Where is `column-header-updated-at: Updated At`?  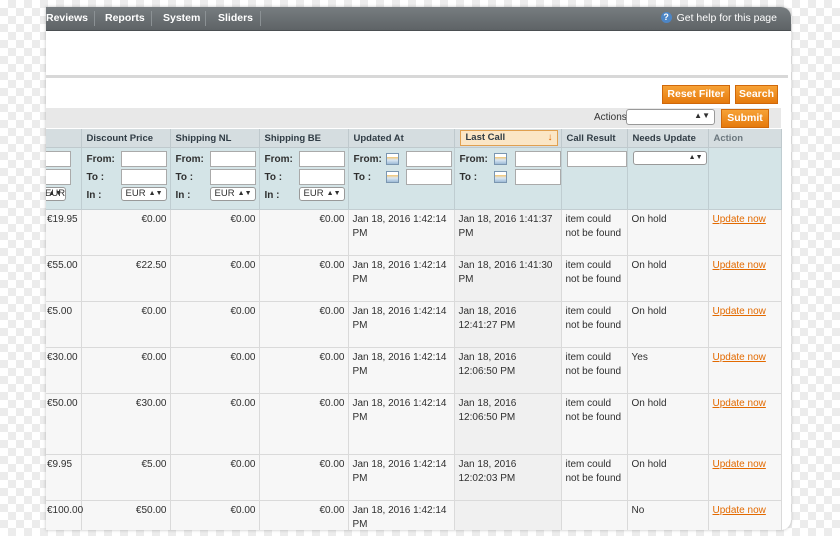 column-header-updated-at: Updated At is located at coordinates (401, 138).